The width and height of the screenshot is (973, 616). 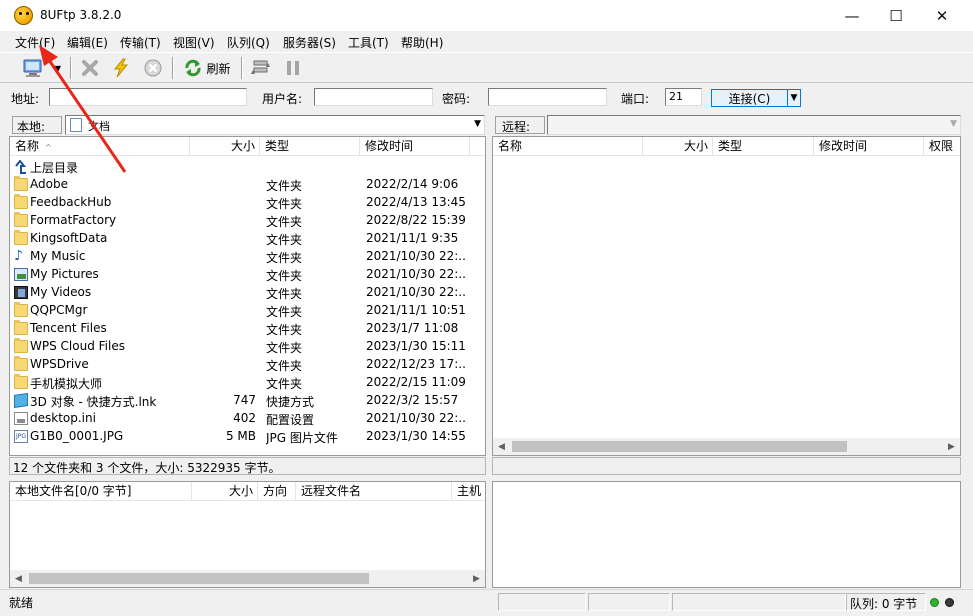 I want to click on site-manager-icon, so click(x=33, y=68).